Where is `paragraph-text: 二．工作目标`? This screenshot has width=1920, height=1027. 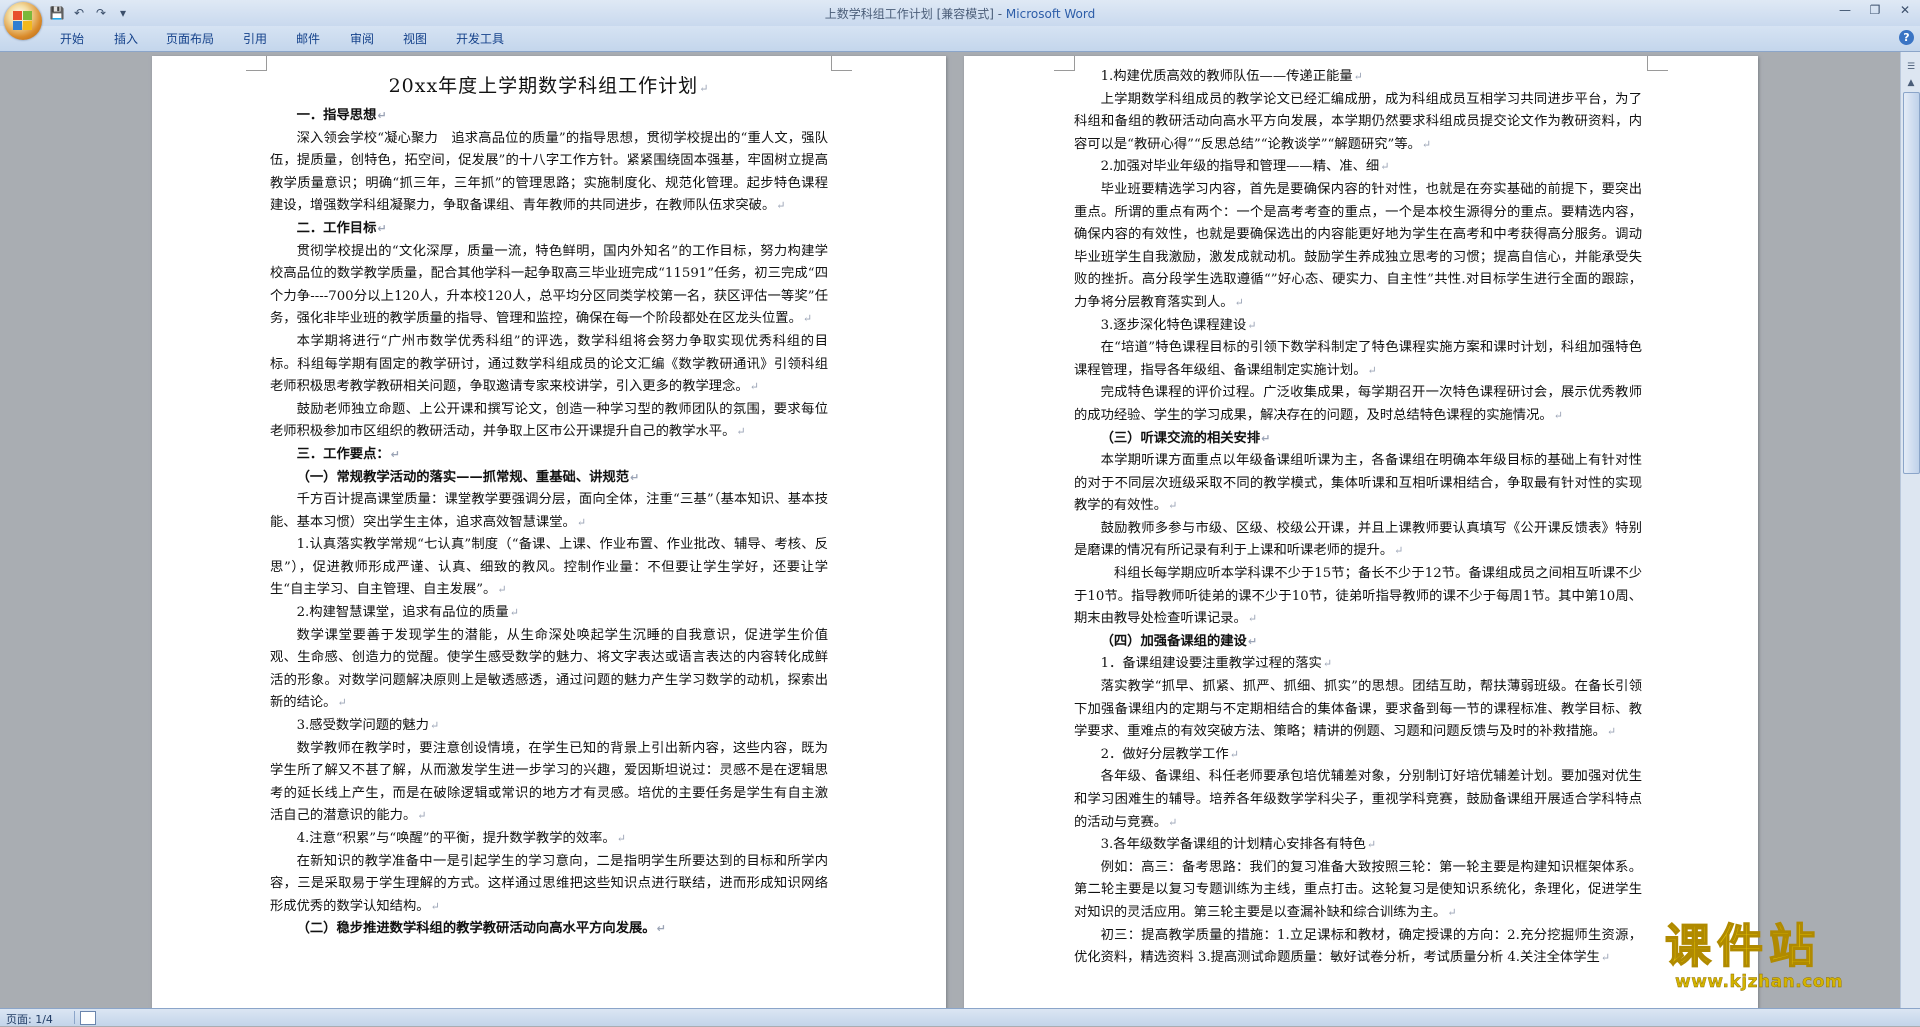 paragraph-text: 二．工作目标 is located at coordinates (336, 228).